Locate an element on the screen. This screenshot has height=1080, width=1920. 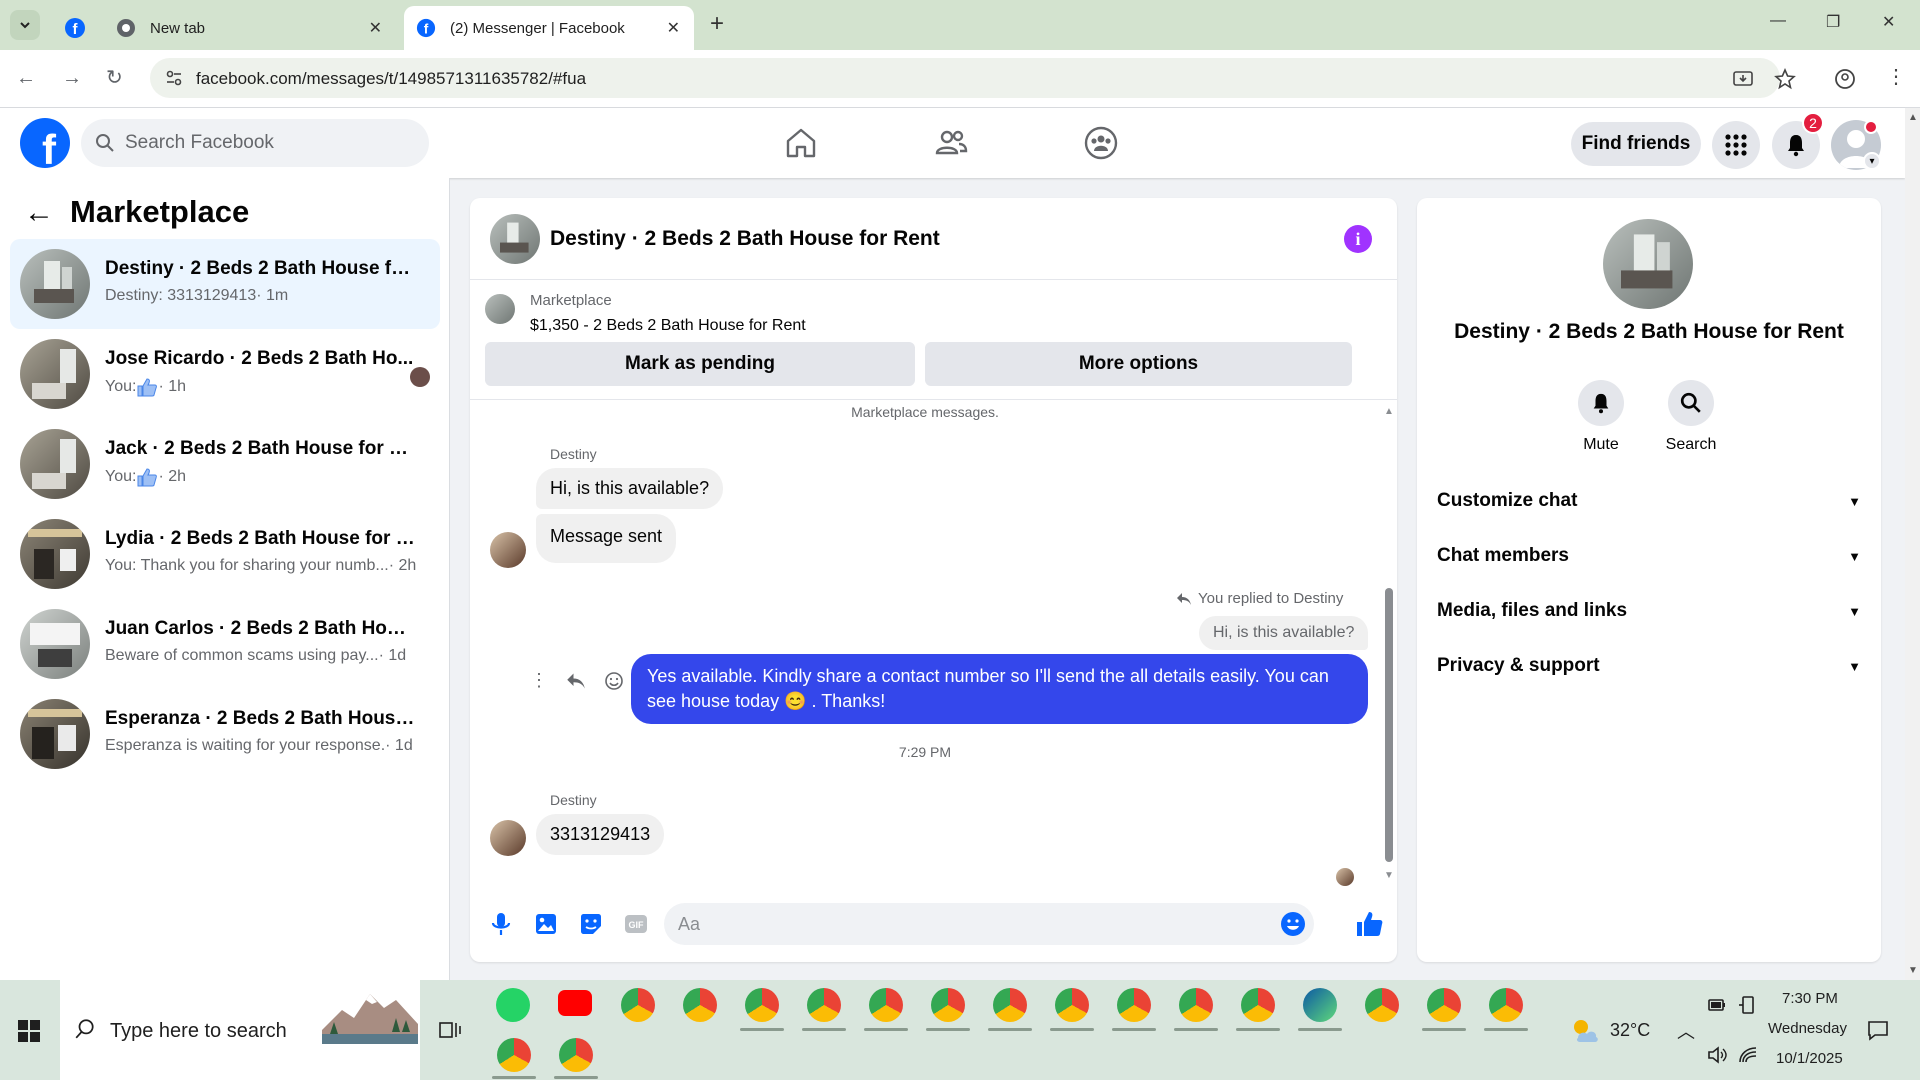
page-scrollbar: ▲ ▼ is located at coordinates (1912, 544).